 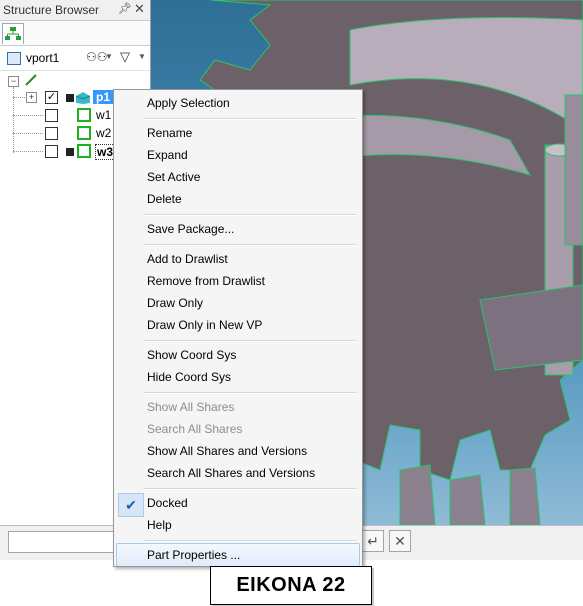 I want to click on viewport-selector-bar: vport1 ⚇⚇ ▼ ▽ ▼, so click(x=75, y=58).